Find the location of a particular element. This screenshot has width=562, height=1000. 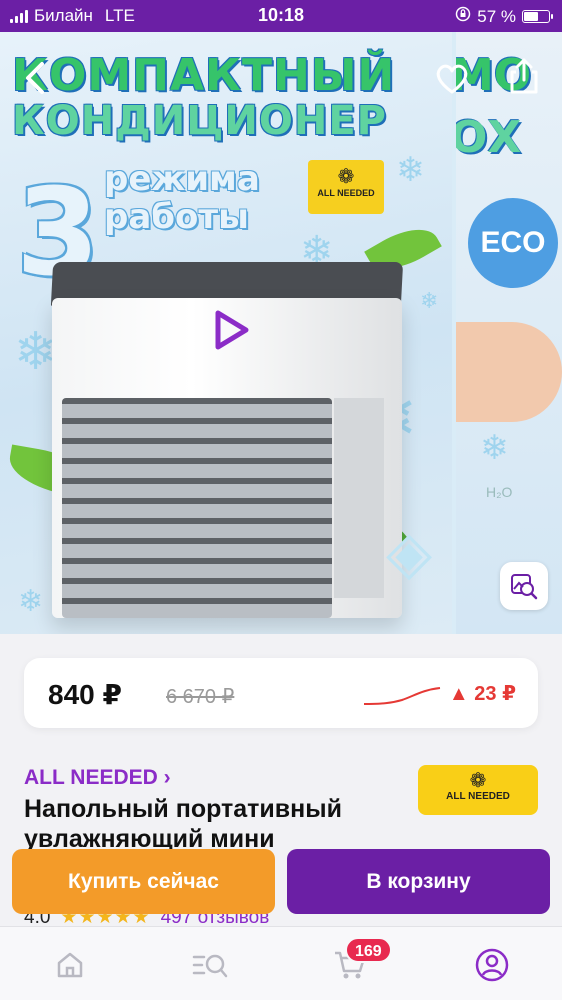

price-card: 840 ₽ 6 670 ₽ ▲ 23 ₽ is located at coordinates (281, 693).